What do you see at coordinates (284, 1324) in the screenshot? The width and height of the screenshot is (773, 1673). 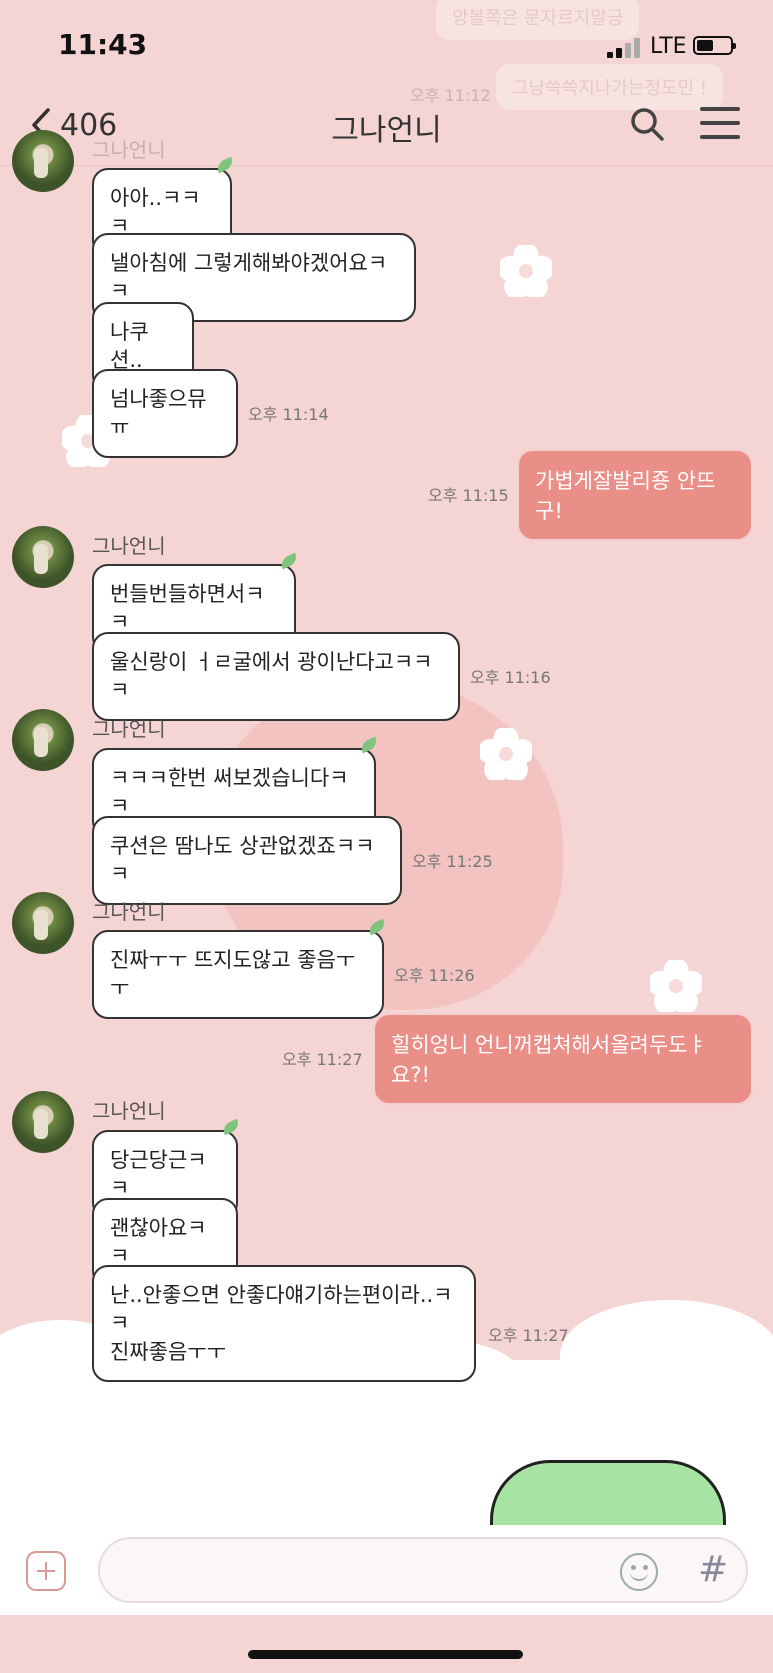 I see `incoming-message: 난..안좋으면 안좋다얘기하는편이라..ㅋㅋ 진짜좋음ㅜㅜ` at bounding box center [284, 1324].